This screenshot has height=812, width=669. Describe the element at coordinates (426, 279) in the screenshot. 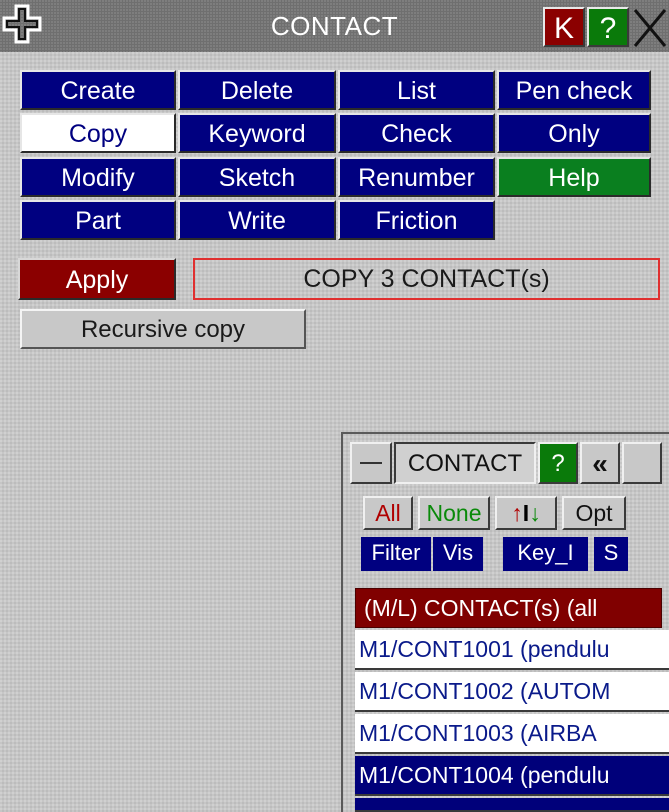

I see `status-box: COPY 3 CONTACT(s)` at that location.